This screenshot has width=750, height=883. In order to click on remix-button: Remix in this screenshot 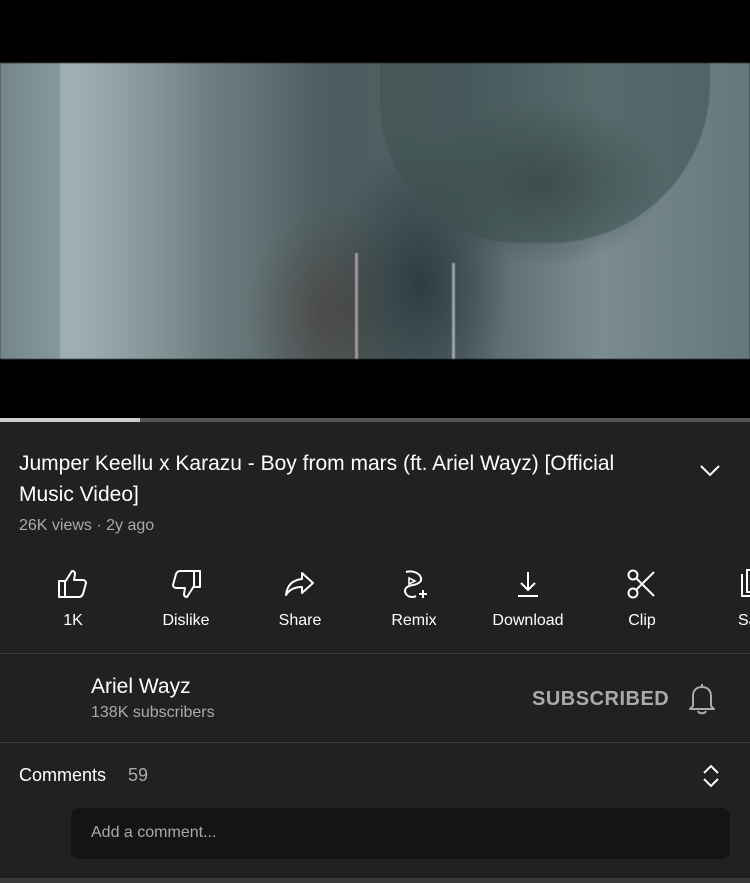, I will do `click(414, 595)`.